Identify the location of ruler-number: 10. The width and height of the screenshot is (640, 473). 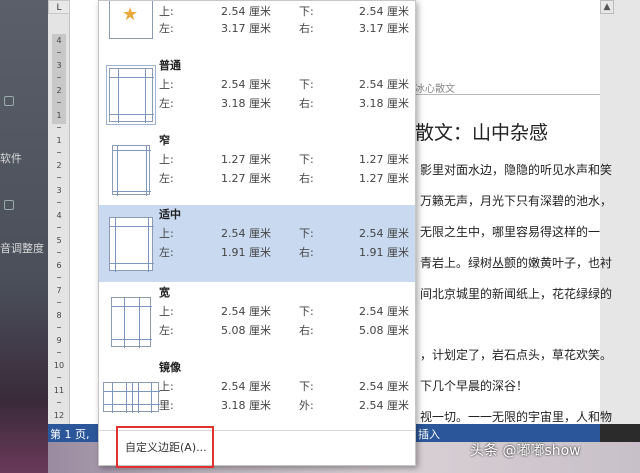
(59, 365).